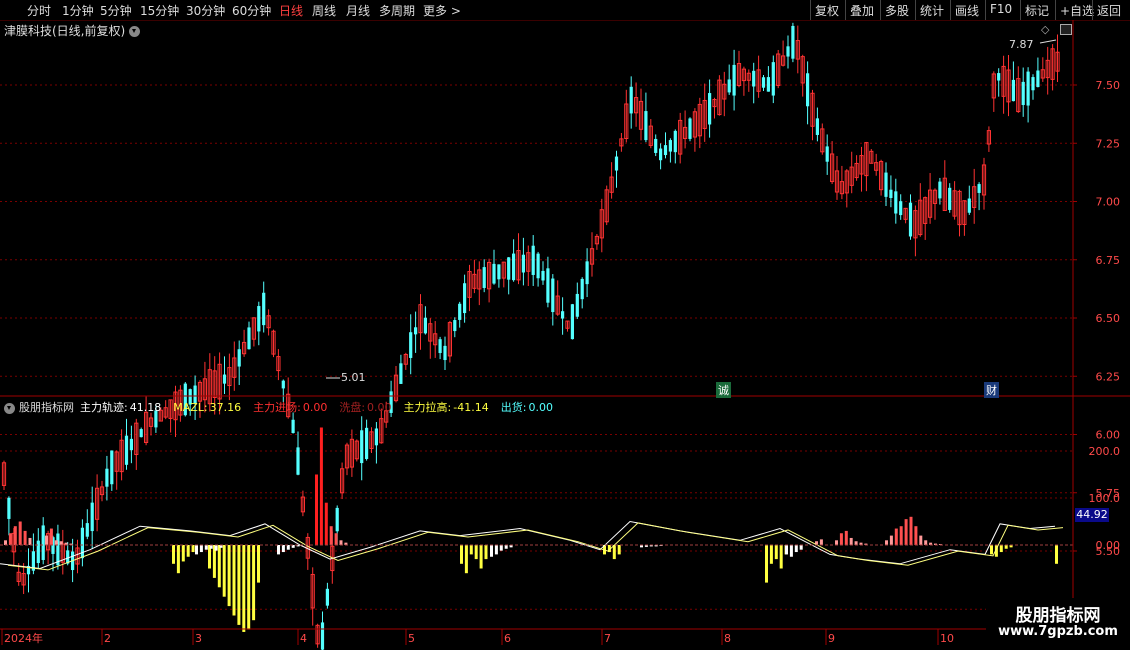 This screenshot has width=1130, height=650. What do you see at coordinates (1066, 29) in the screenshot?
I see `panel-toggle-icon` at bounding box center [1066, 29].